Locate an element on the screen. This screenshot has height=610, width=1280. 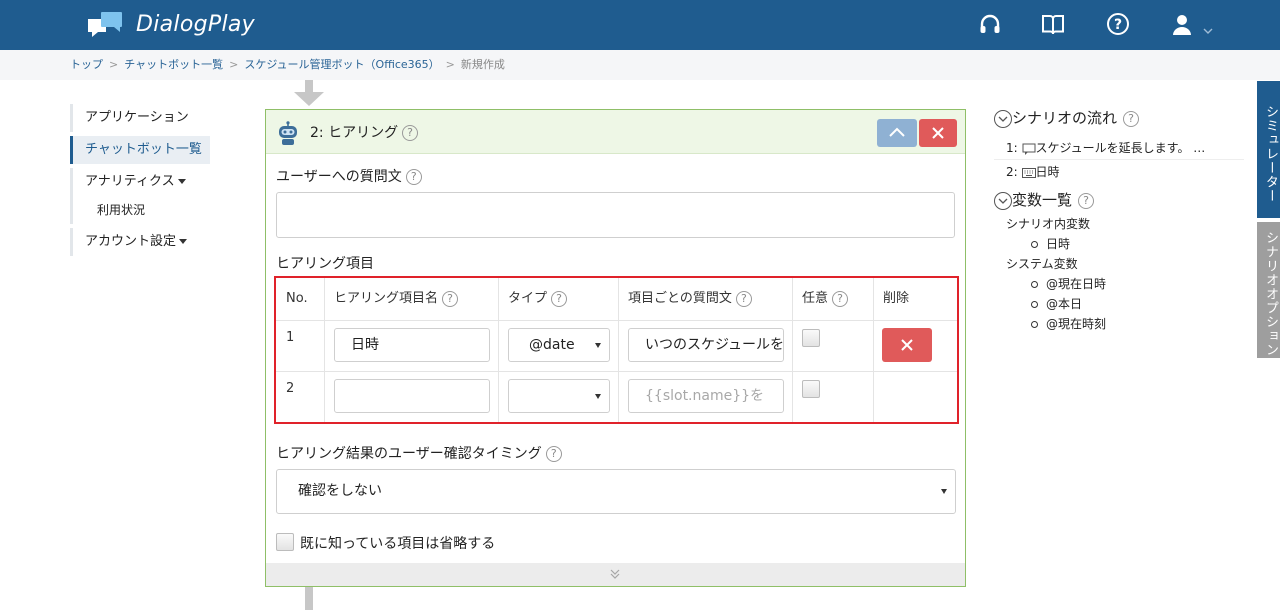
item-type-value: @date is located at coordinates (552, 345).